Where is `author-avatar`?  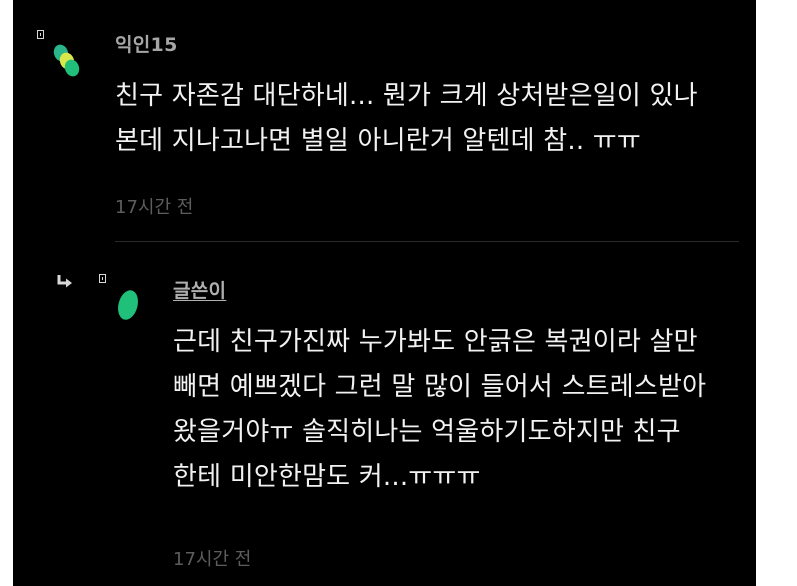 author-avatar is located at coordinates (128, 305).